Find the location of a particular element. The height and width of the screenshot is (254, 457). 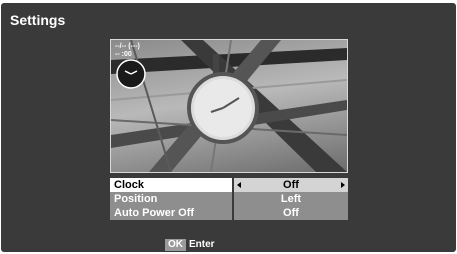

menu-value-text: Off is located at coordinates (291, 185).